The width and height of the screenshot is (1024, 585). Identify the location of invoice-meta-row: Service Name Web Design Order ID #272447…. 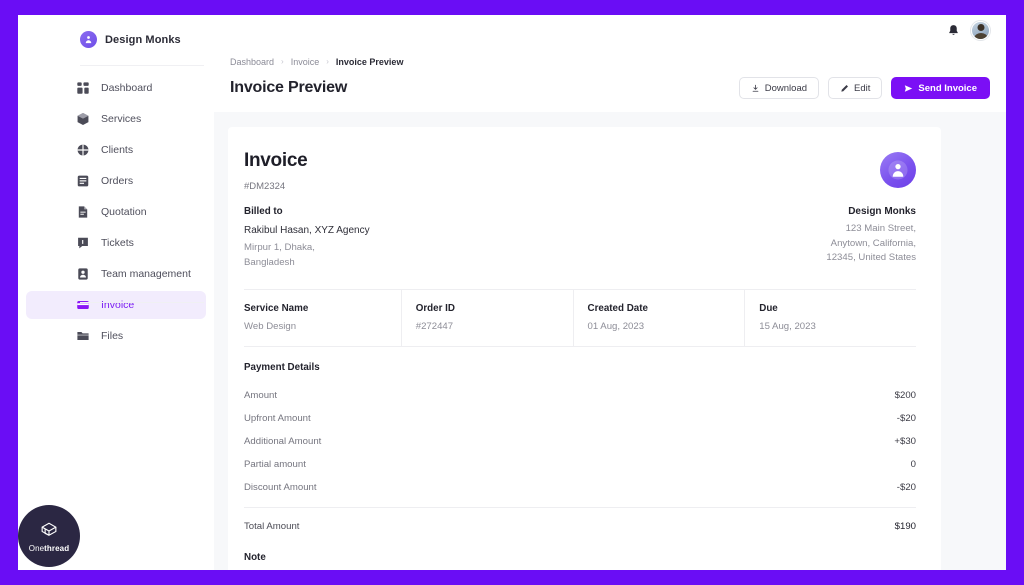
(580, 318).